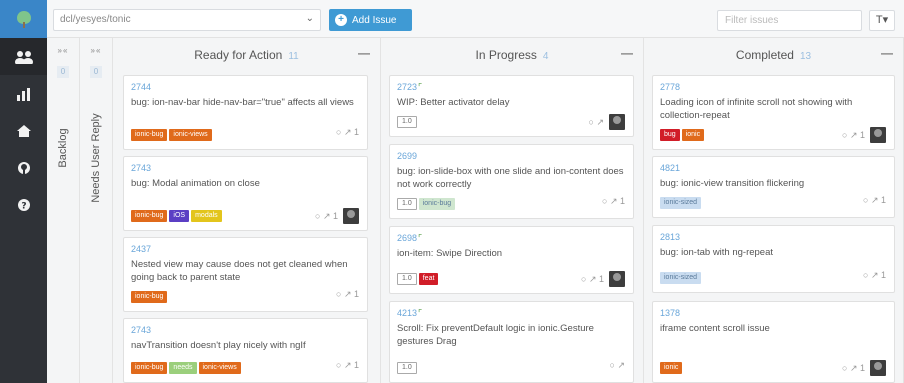 The height and width of the screenshot is (383, 904). What do you see at coordinates (773, 252) in the screenshot?
I see `issue-title: bug: ion-tab with ng-repeat` at bounding box center [773, 252].